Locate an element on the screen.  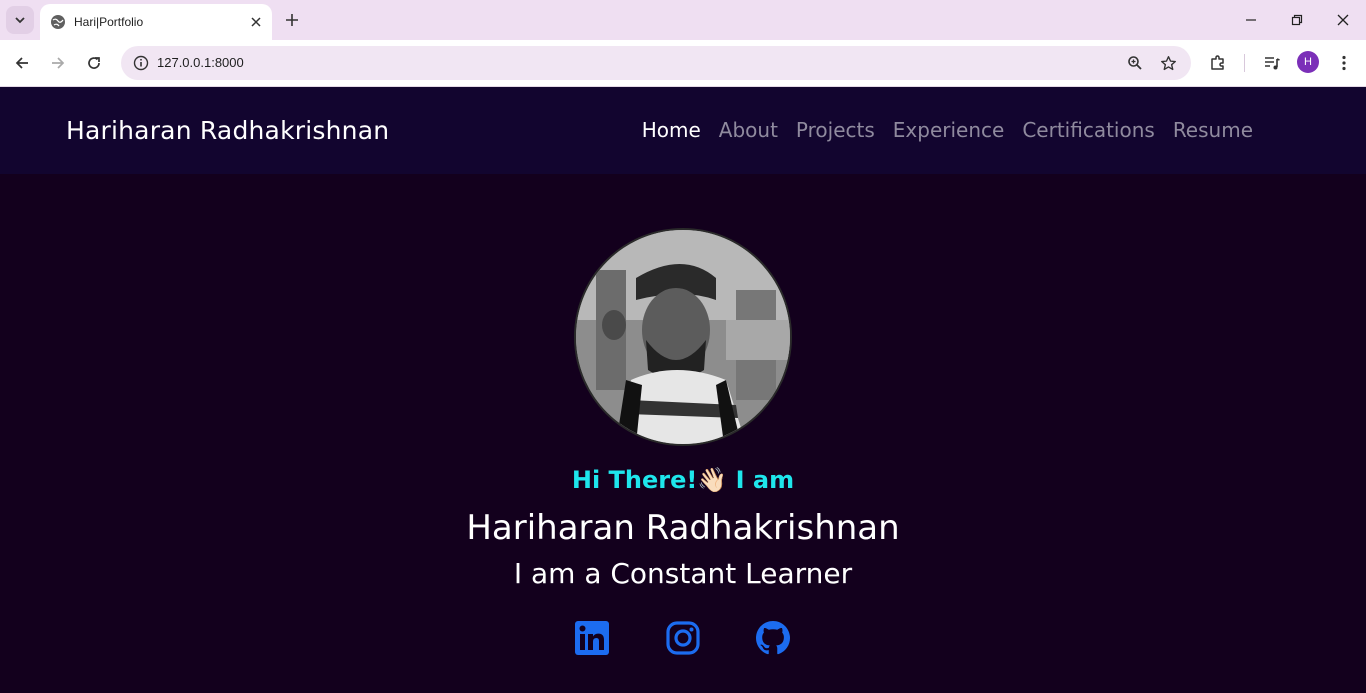
back-button is located at coordinates (22, 63).